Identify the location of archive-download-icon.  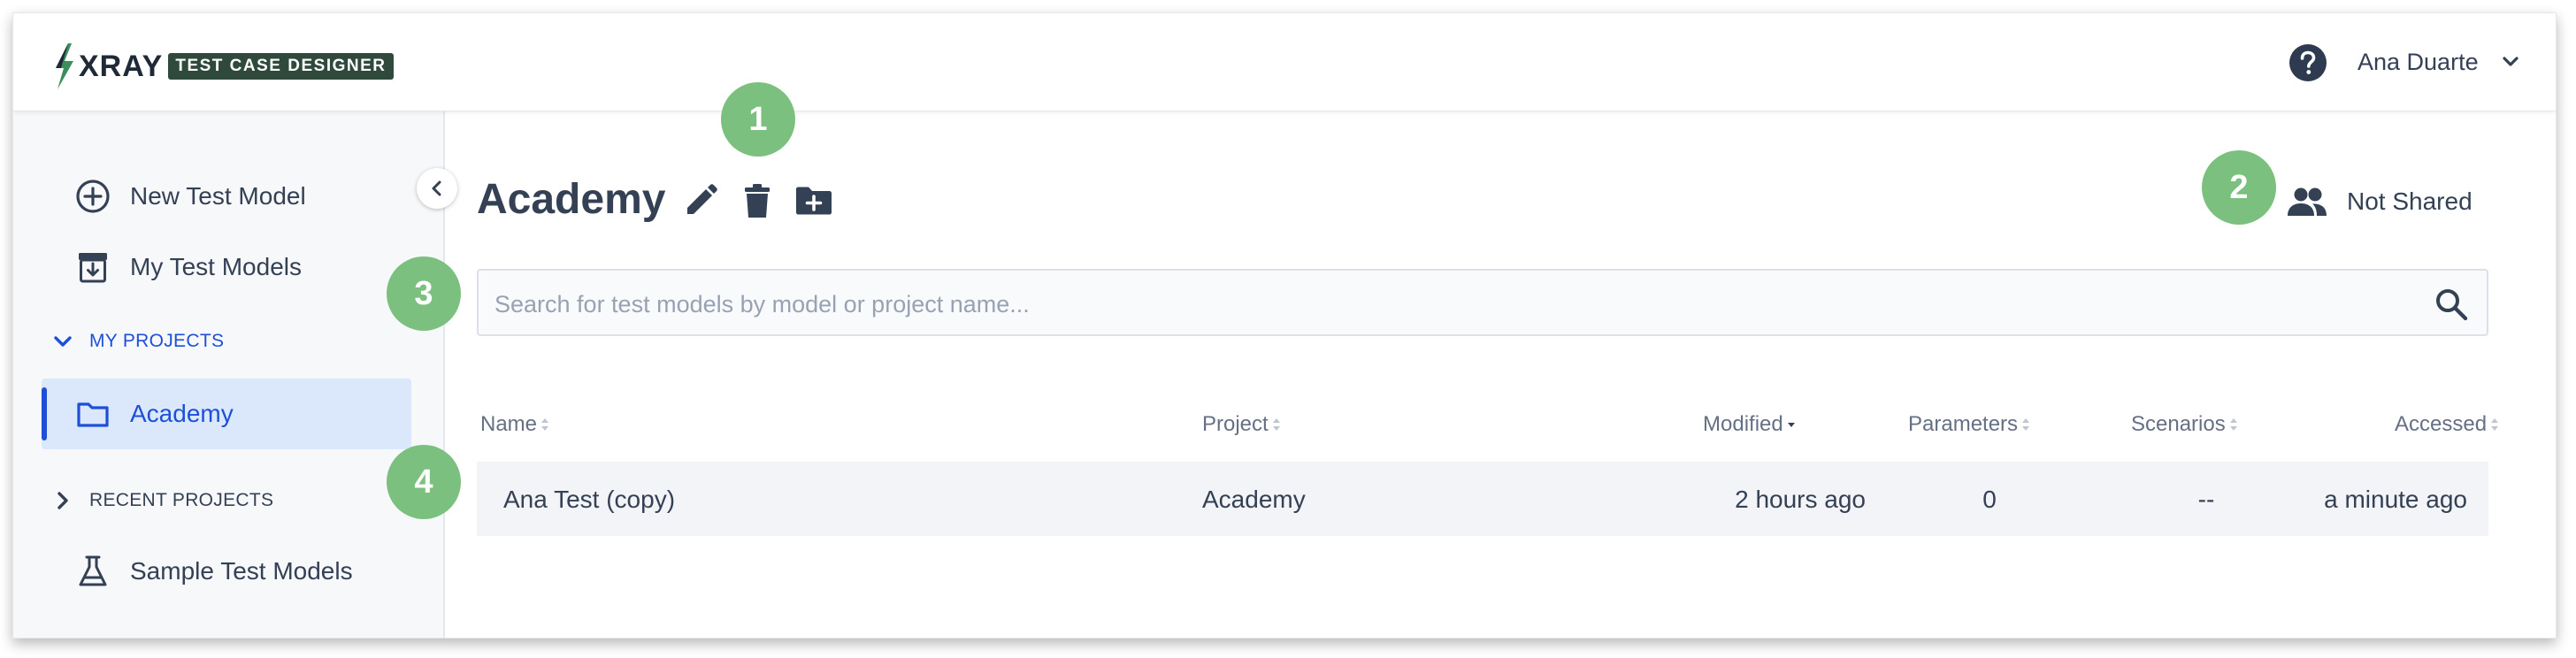
(93, 268).